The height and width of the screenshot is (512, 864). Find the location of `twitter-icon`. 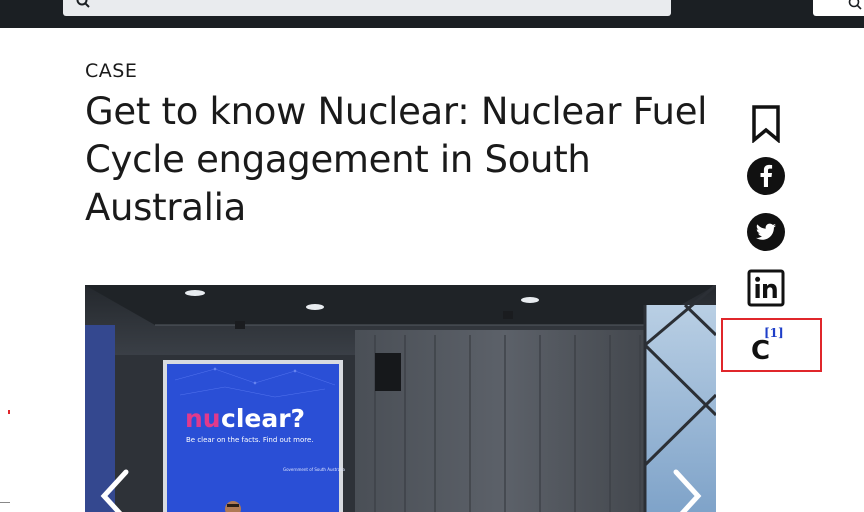

twitter-icon is located at coordinates (766, 232).